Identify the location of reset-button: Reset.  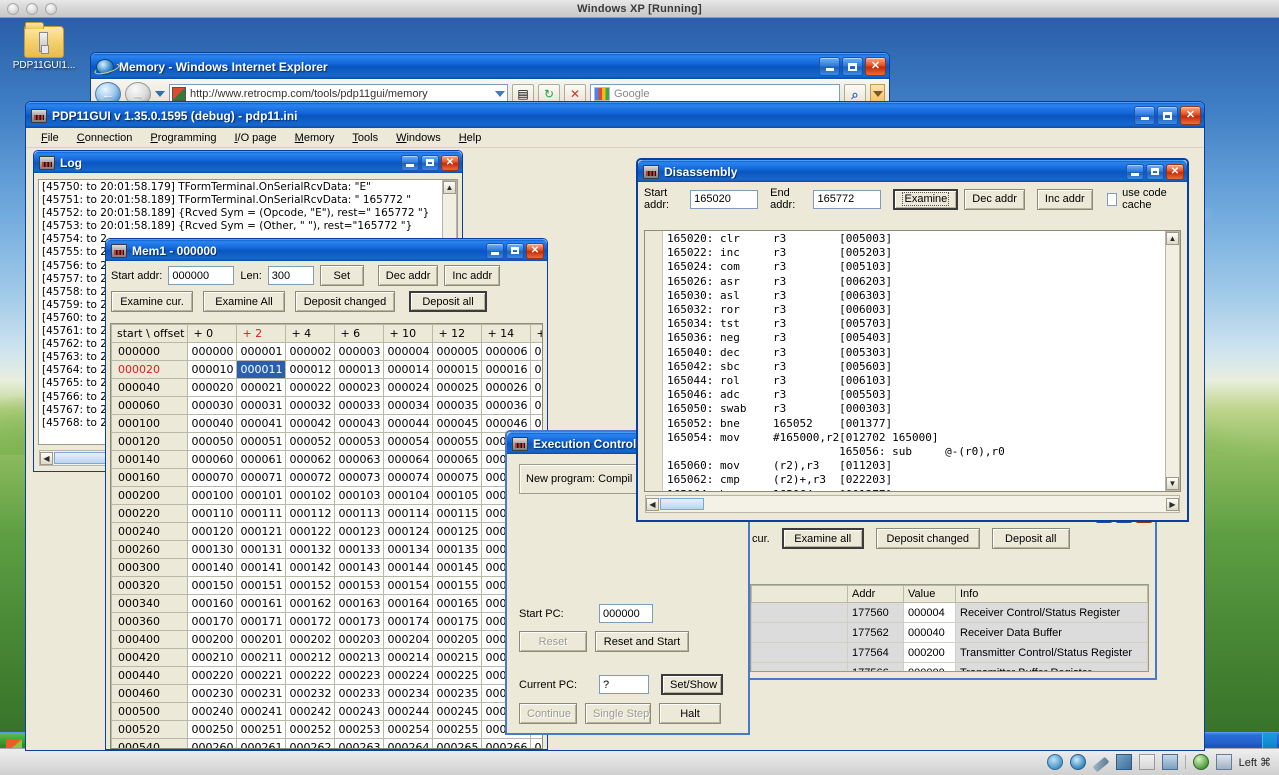
(553, 641).